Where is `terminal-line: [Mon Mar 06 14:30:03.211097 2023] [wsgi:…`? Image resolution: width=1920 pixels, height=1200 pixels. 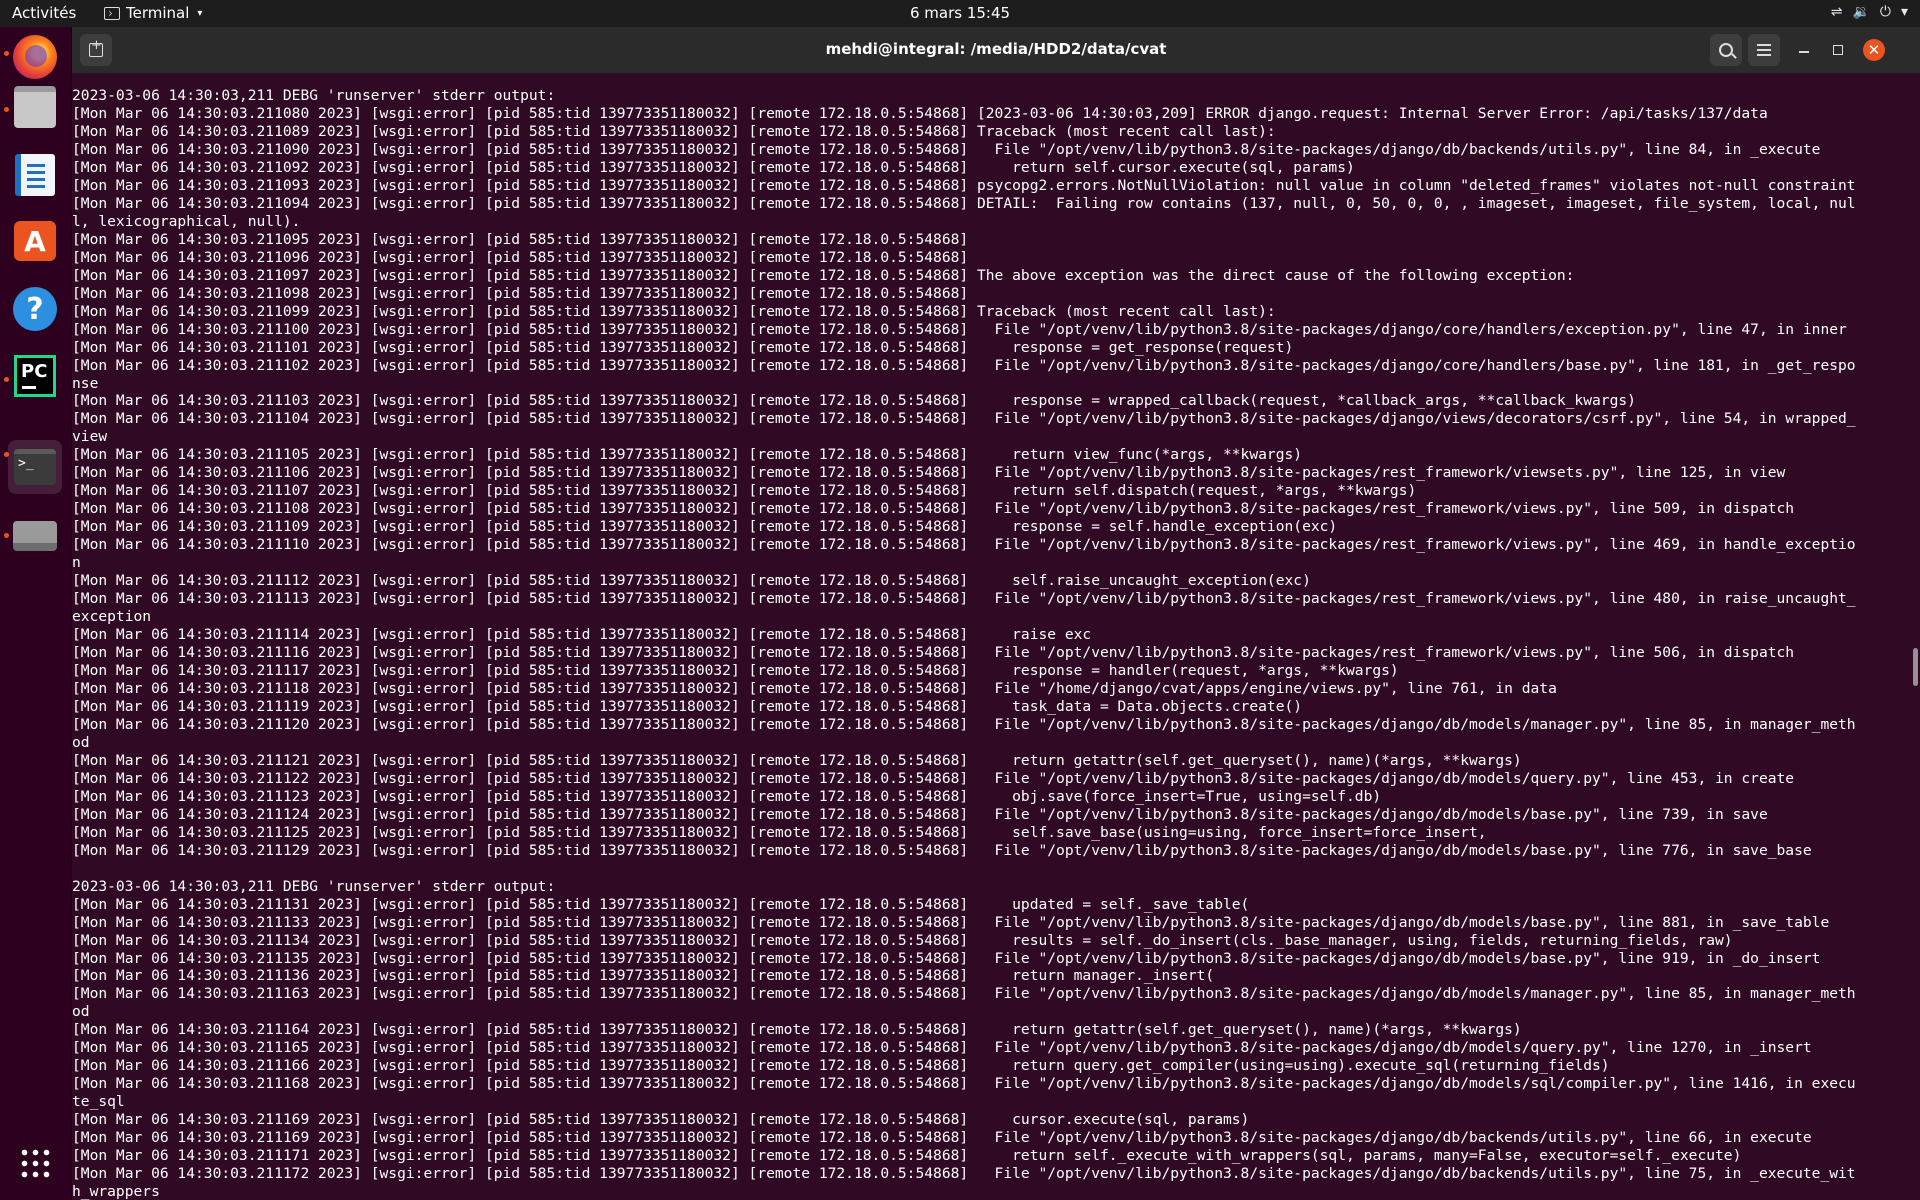 terminal-line: [Mon Mar 06 14:30:03.211097 2023] [wsgi:… is located at coordinates (823, 275).